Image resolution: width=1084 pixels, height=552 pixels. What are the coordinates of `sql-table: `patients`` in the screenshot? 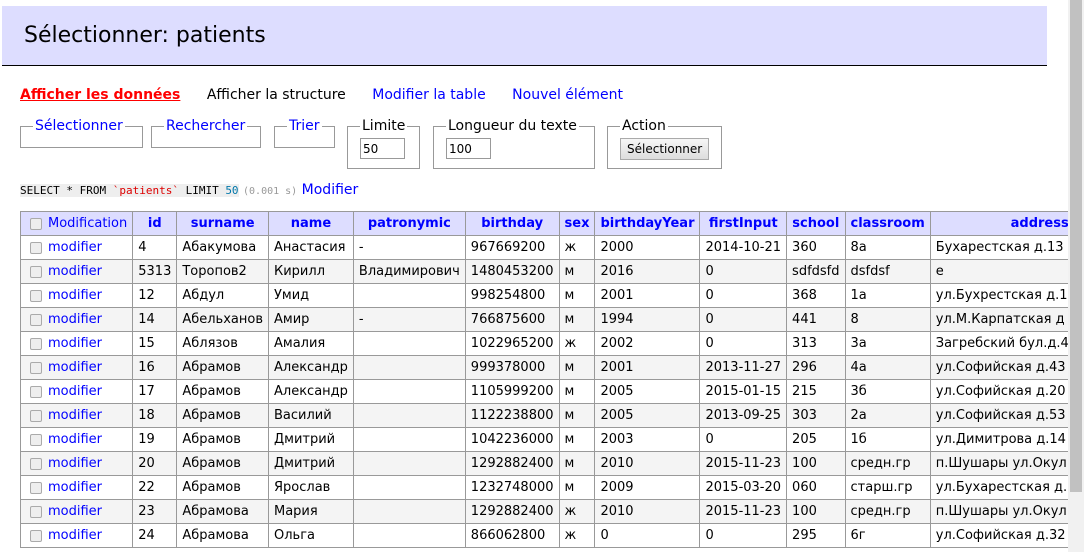 It's located at (145, 190).